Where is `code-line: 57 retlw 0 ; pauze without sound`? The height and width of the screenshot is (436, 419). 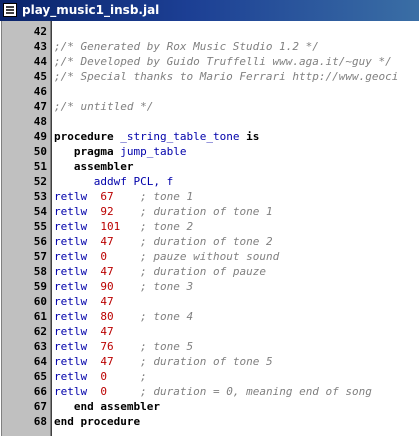 code-line: 57 retlw 0 ; pauze without sound is located at coordinates (209, 256).